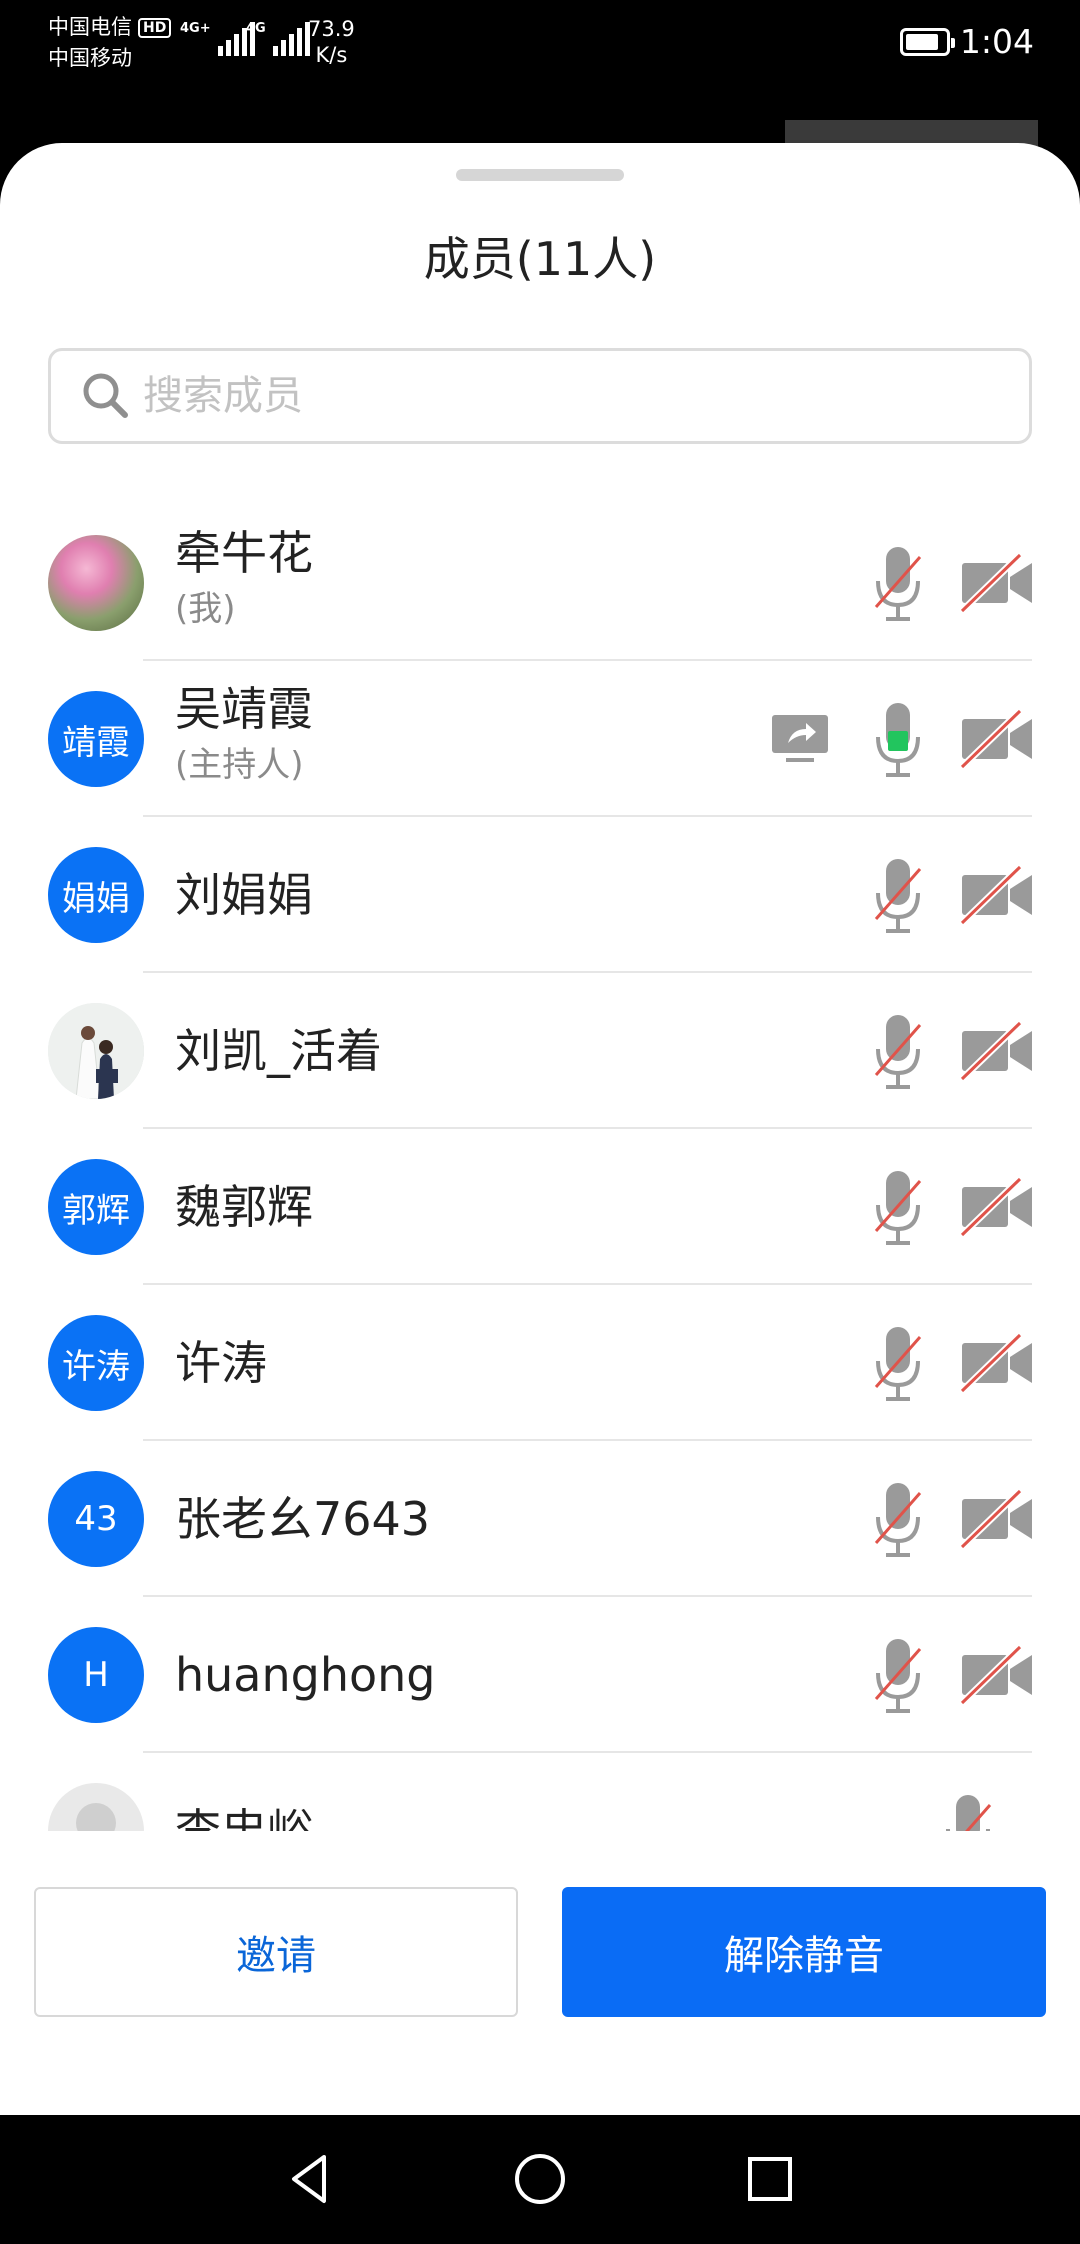  What do you see at coordinates (96, 1210) in the screenshot?
I see `avatar-text: 郭辉` at bounding box center [96, 1210].